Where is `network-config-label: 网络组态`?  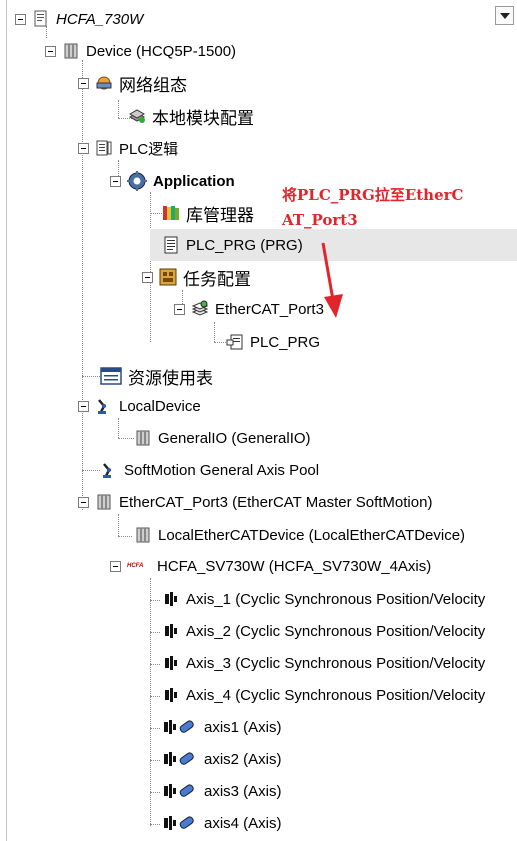 network-config-label: 网络组态 is located at coordinates (153, 85).